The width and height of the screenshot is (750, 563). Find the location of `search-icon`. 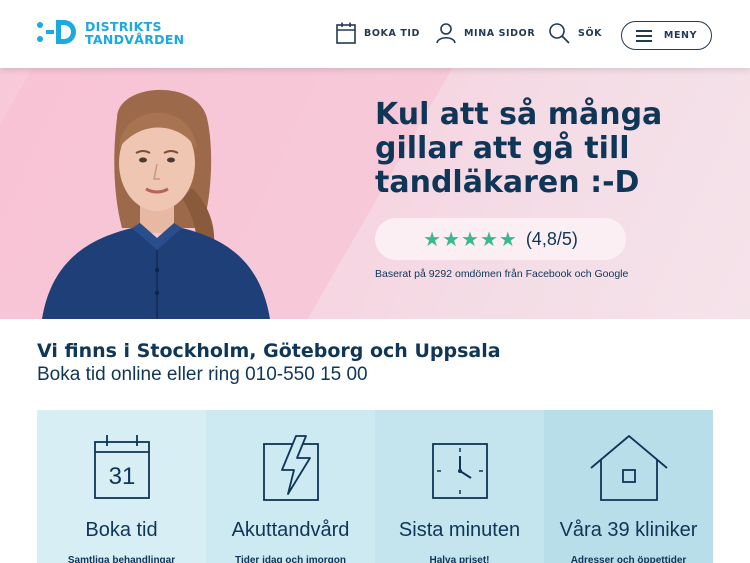

search-icon is located at coordinates (559, 33).